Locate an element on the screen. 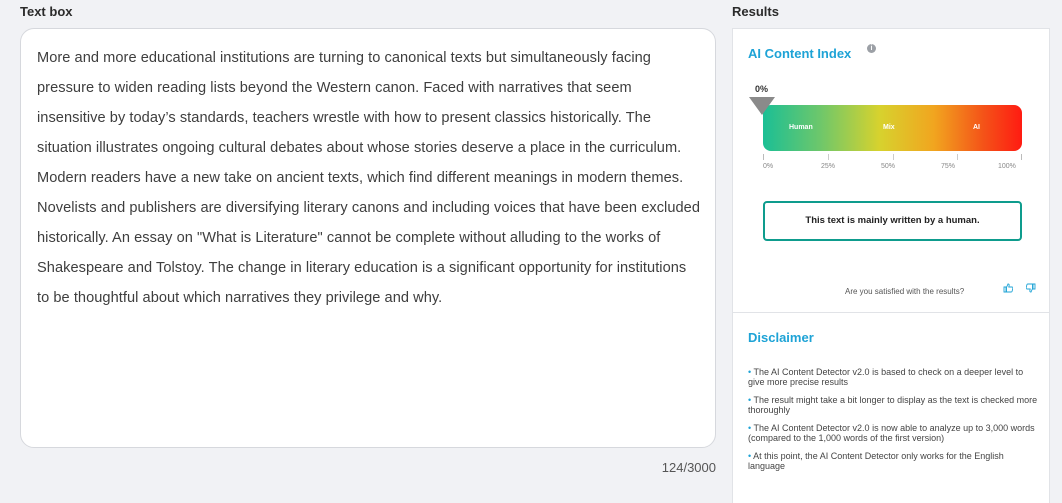 The image size is (1062, 503). tick-label: 25% is located at coordinates (828, 166).